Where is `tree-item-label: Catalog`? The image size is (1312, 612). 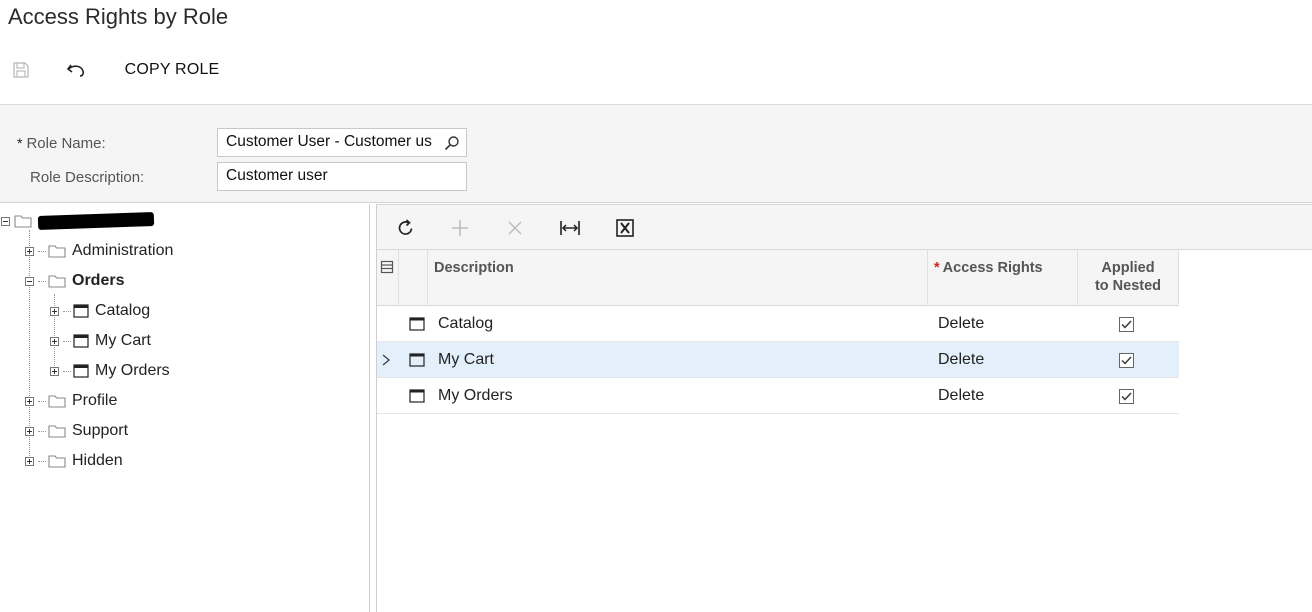
tree-item-label: Catalog is located at coordinates (123, 310).